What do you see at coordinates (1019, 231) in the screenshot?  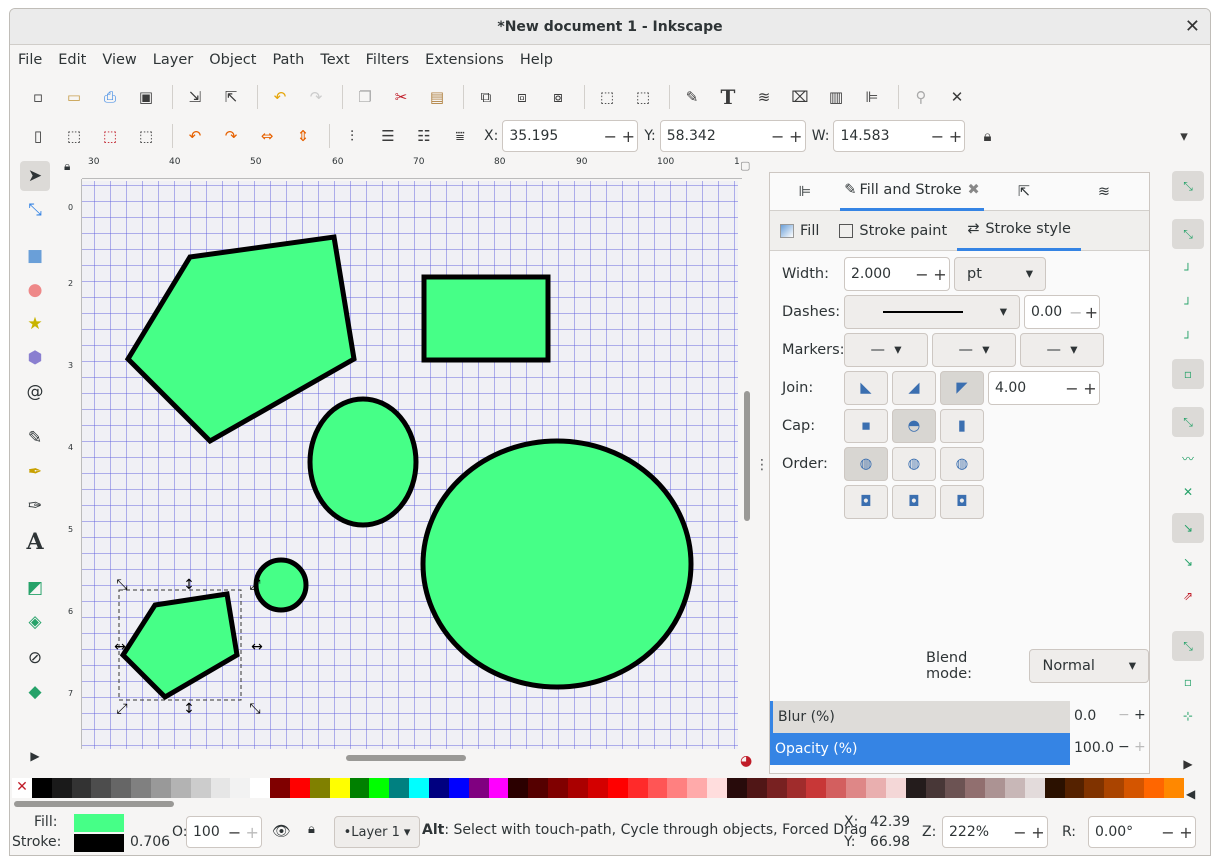 I see `subtab-stroke-style: ⇄ Stroke style` at bounding box center [1019, 231].